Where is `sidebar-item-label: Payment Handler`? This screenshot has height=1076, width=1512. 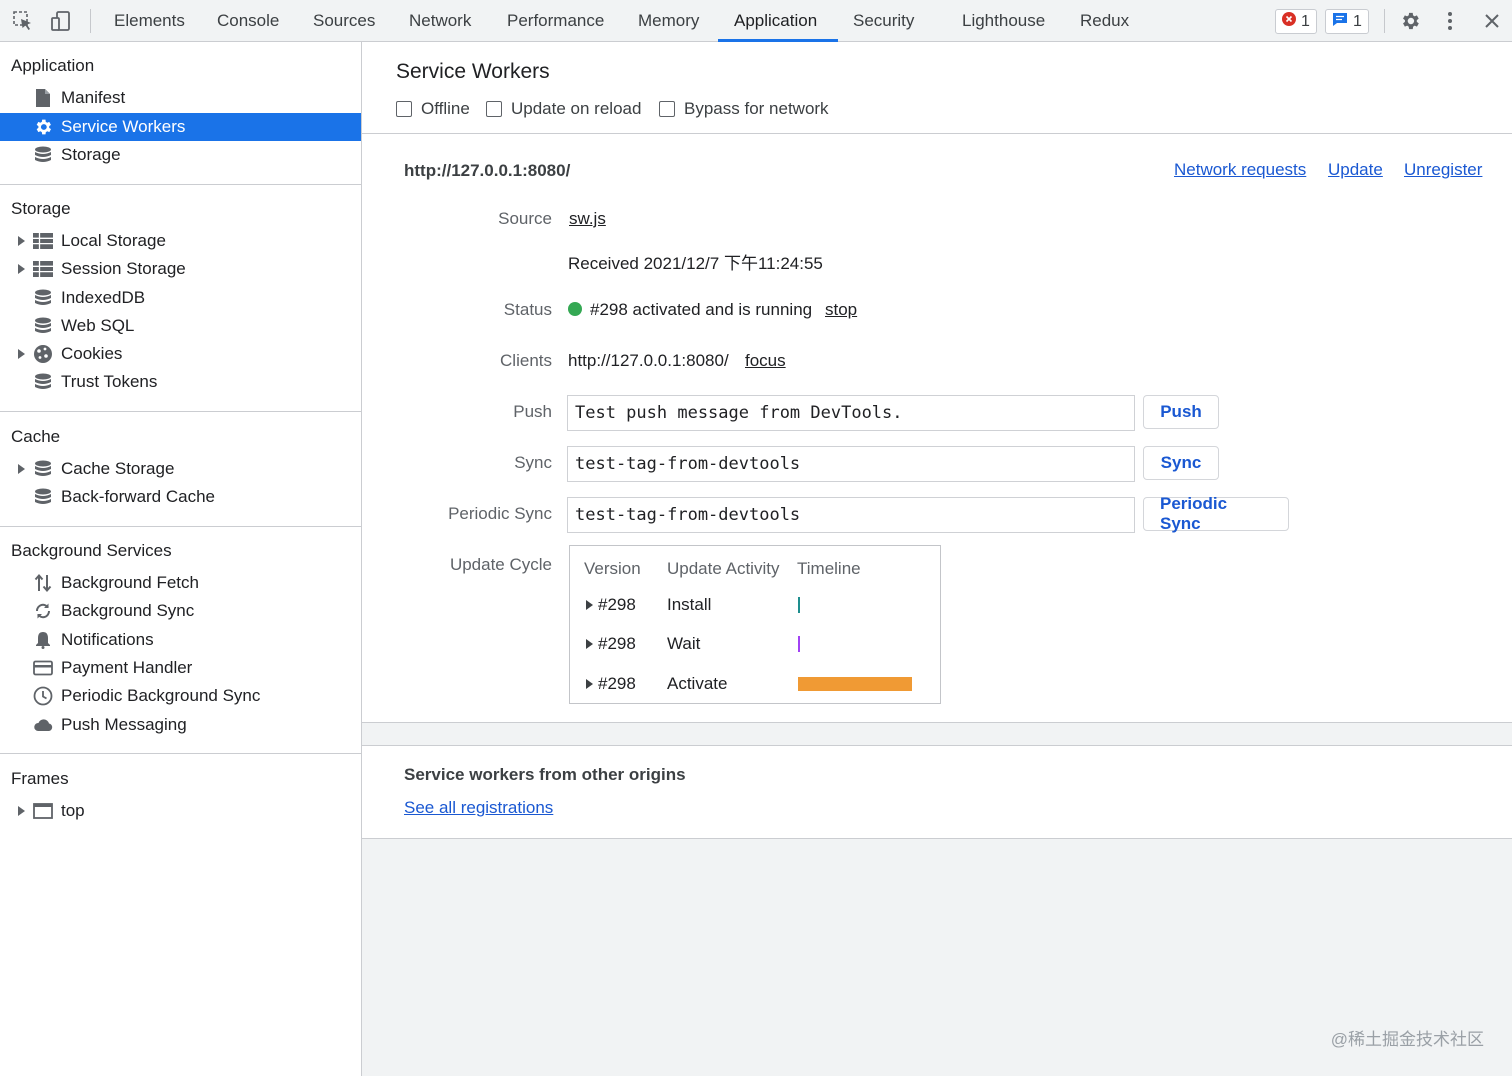
sidebar-item-label: Payment Handler is located at coordinates (127, 667).